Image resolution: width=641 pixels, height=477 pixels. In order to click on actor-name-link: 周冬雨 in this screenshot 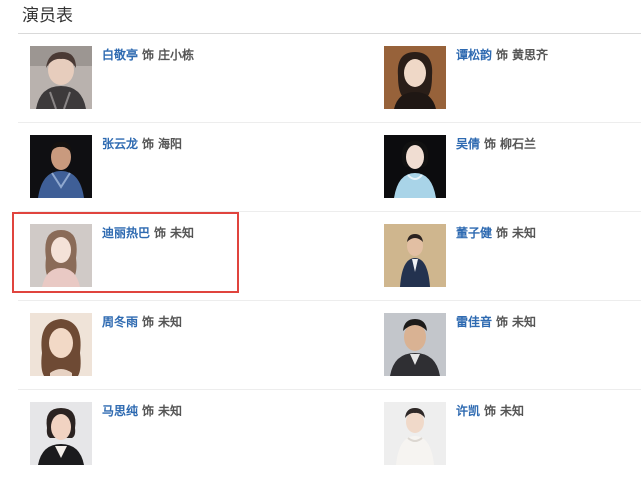, I will do `click(120, 322)`.